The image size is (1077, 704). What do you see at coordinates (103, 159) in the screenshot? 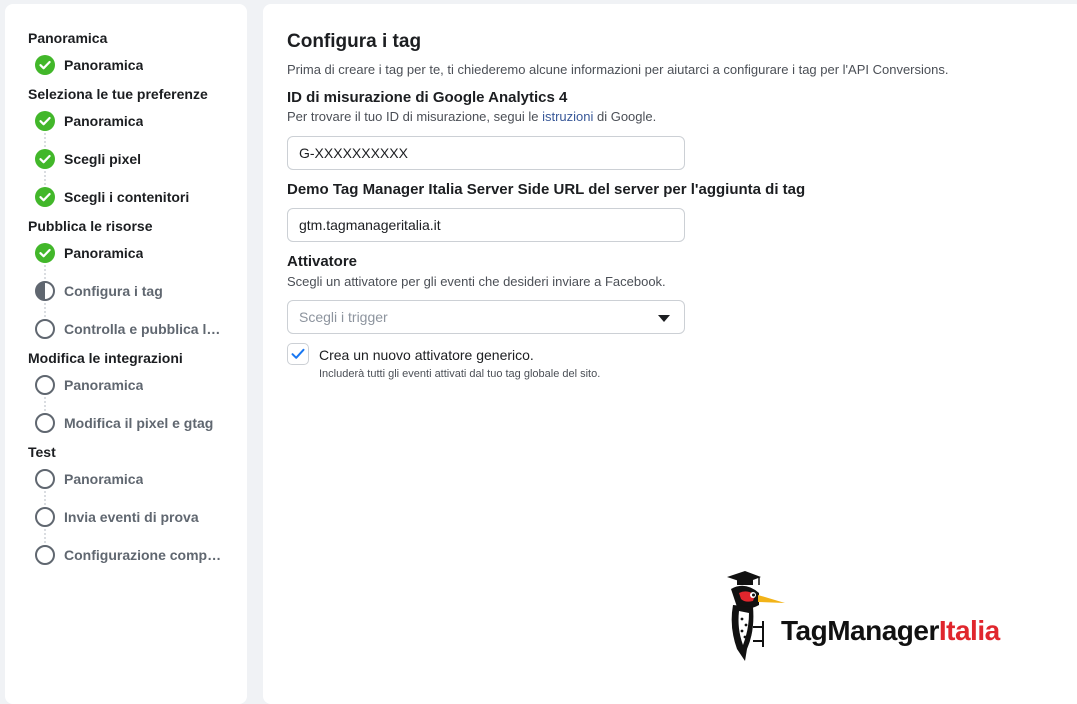
I see `step-label: Scegli pixel` at bounding box center [103, 159].